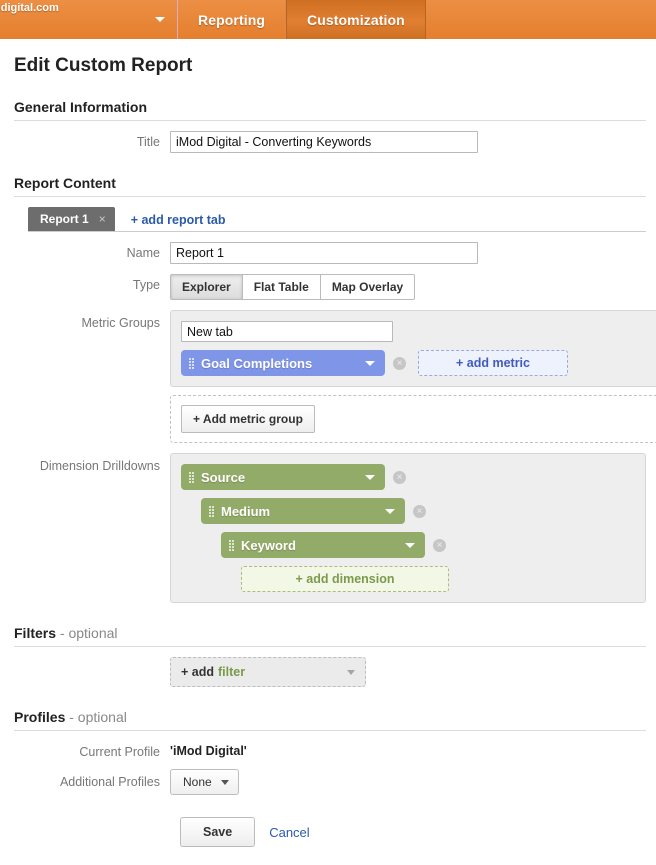 Image resolution: width=656 pixels, height=865 pixels. I want to click on title-label: Title, so click(148, 142).